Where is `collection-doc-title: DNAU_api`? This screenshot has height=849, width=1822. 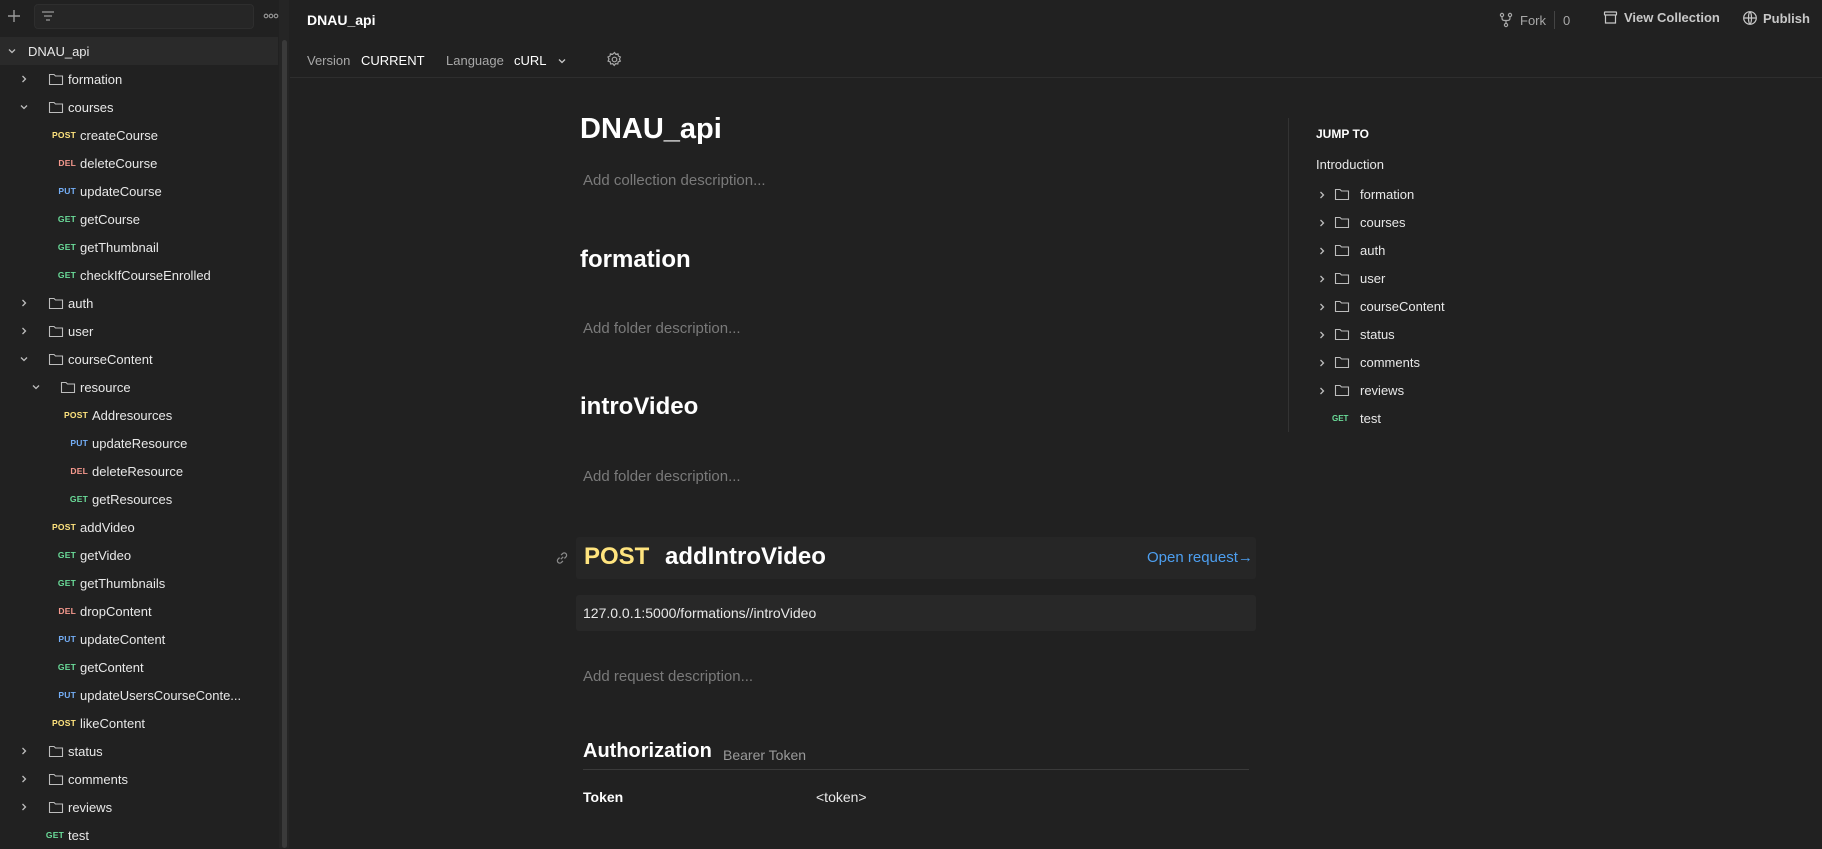
collection-doc-title: DNAU_api is located at coordinates (651, 129).